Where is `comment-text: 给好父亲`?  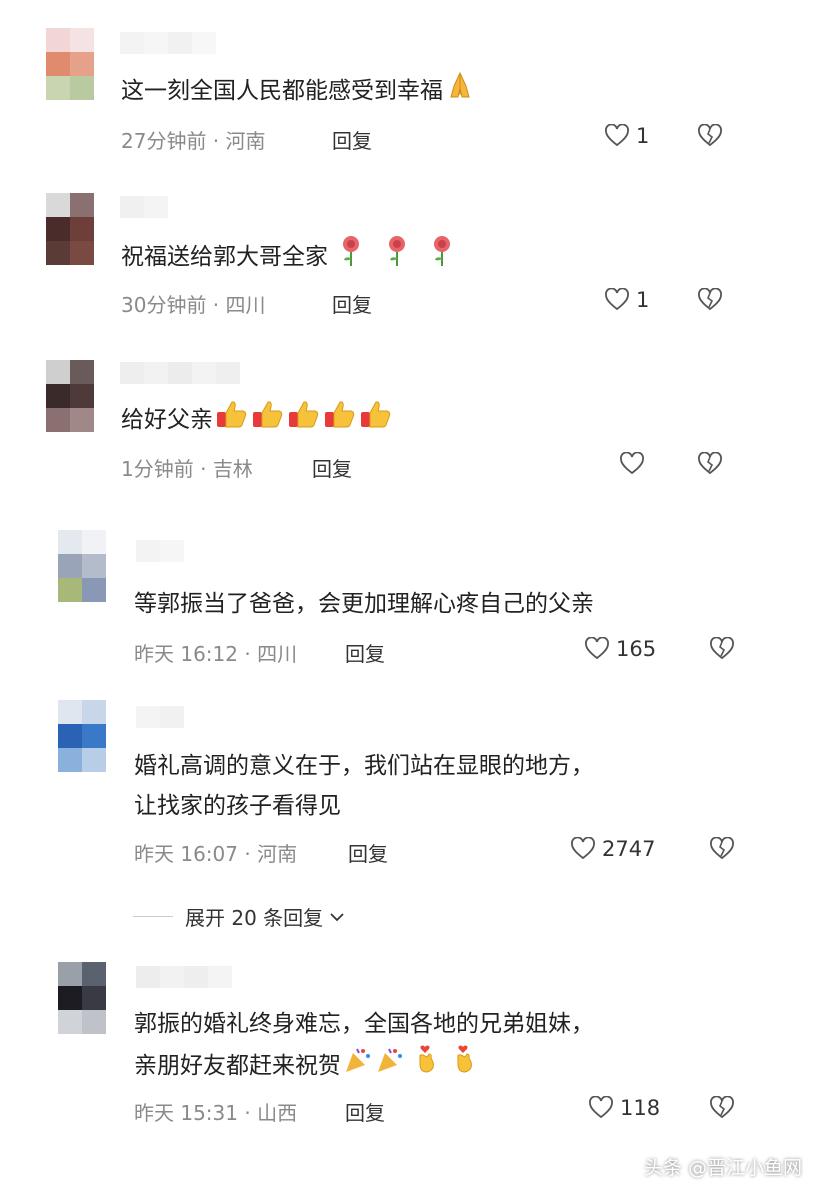 comment-text: 给好父亲 is located at coordinates (257, 420).